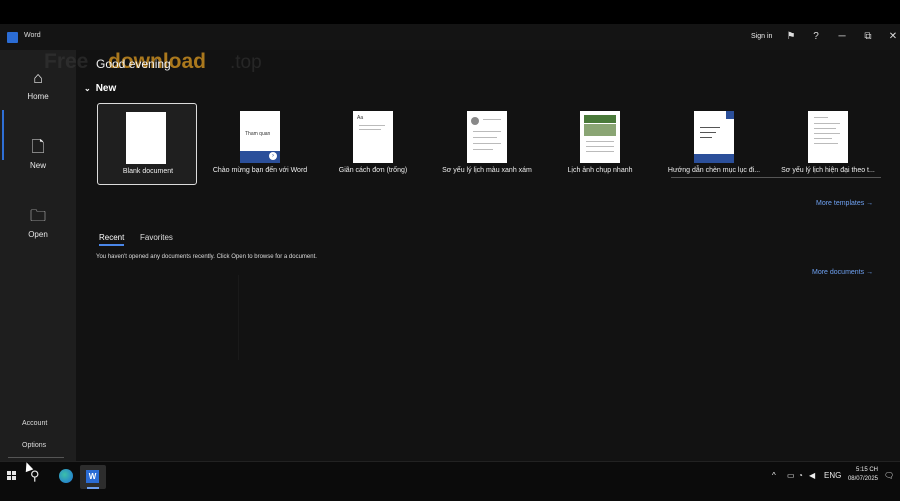 The width and height of the screenshot is (900, 501). What do you see at coordinates (842, 272) in the screenshot?
I see `more-documents-link: More documents →` at bounding box center [842, 272].